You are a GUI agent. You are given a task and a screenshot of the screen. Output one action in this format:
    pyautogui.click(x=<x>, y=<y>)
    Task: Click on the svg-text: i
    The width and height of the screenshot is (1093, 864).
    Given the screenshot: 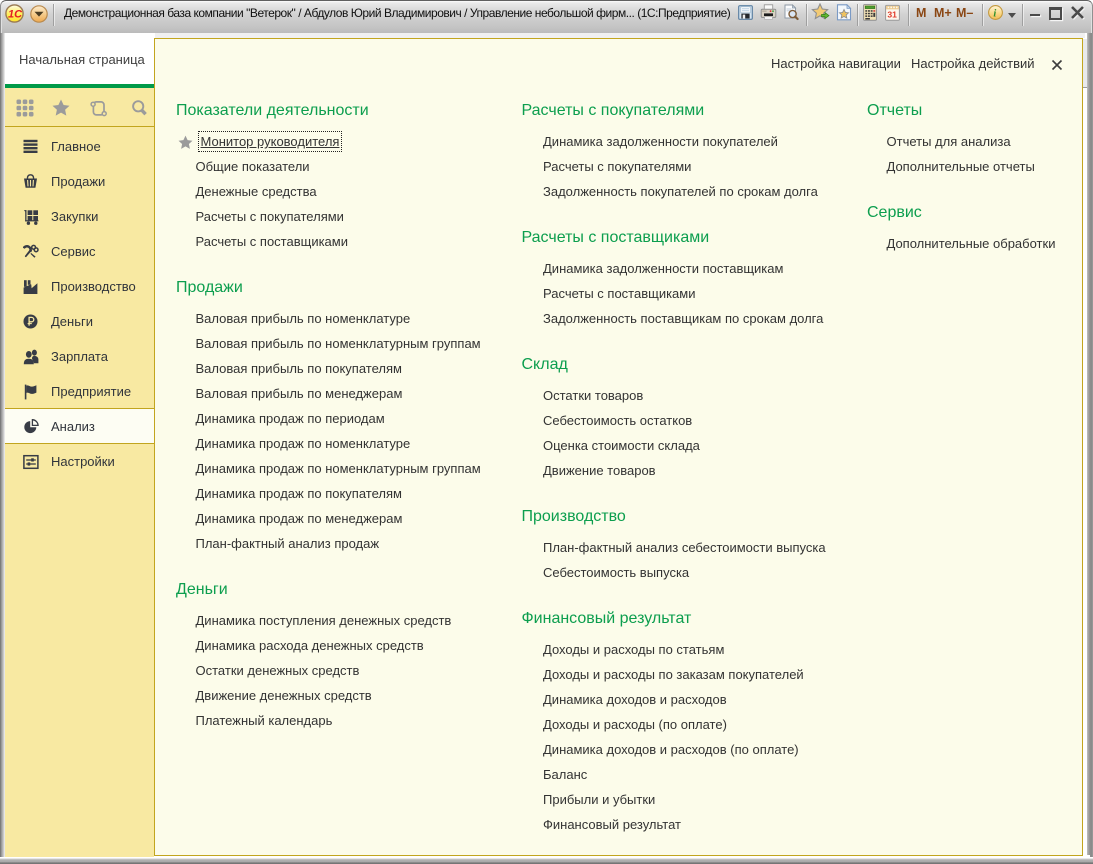 What is the action you would take?
    pyautogui.click(x=994, y=13)
    